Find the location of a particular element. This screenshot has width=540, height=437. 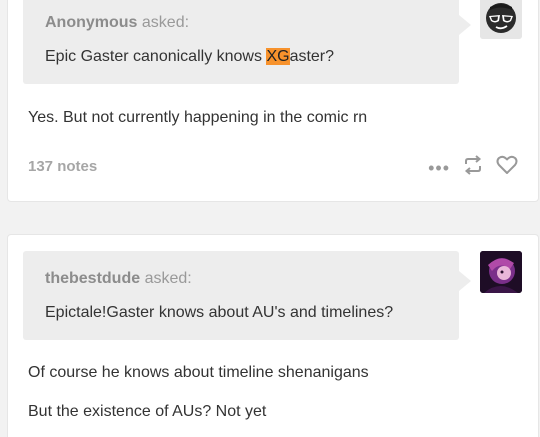

ask-header: Anonymous asked: is located at coordinates (117, 23).